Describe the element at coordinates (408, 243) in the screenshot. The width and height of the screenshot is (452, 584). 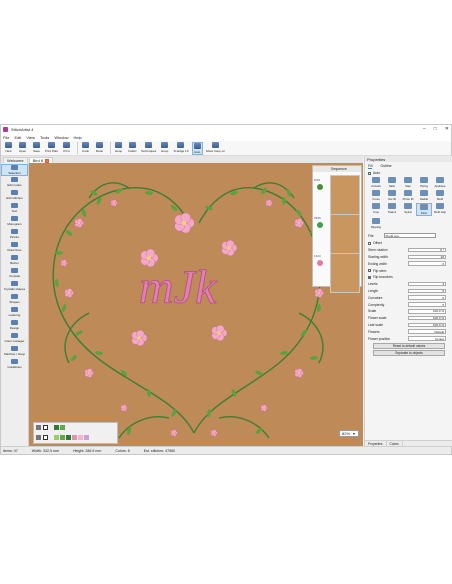
I see `offset-row: Offset` at that location.